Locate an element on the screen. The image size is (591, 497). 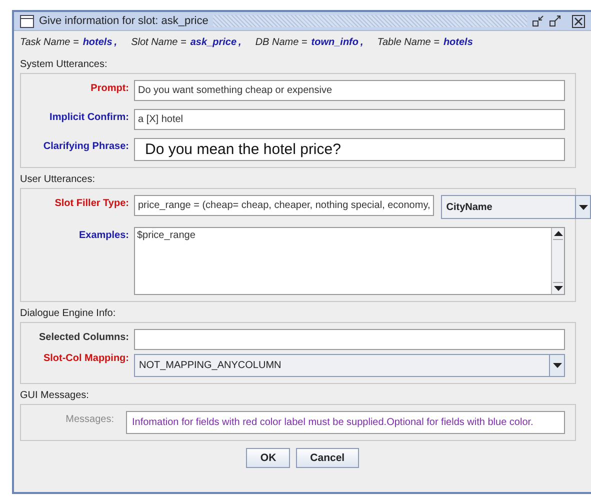
field-label: Slot-Col Mapping: is located at coordinates (86, 358).